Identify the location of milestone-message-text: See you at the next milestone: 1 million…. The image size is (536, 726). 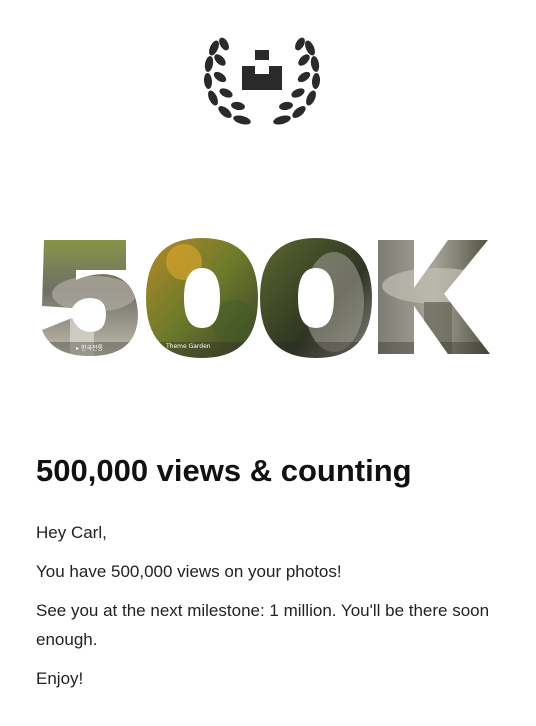
(263, 625).